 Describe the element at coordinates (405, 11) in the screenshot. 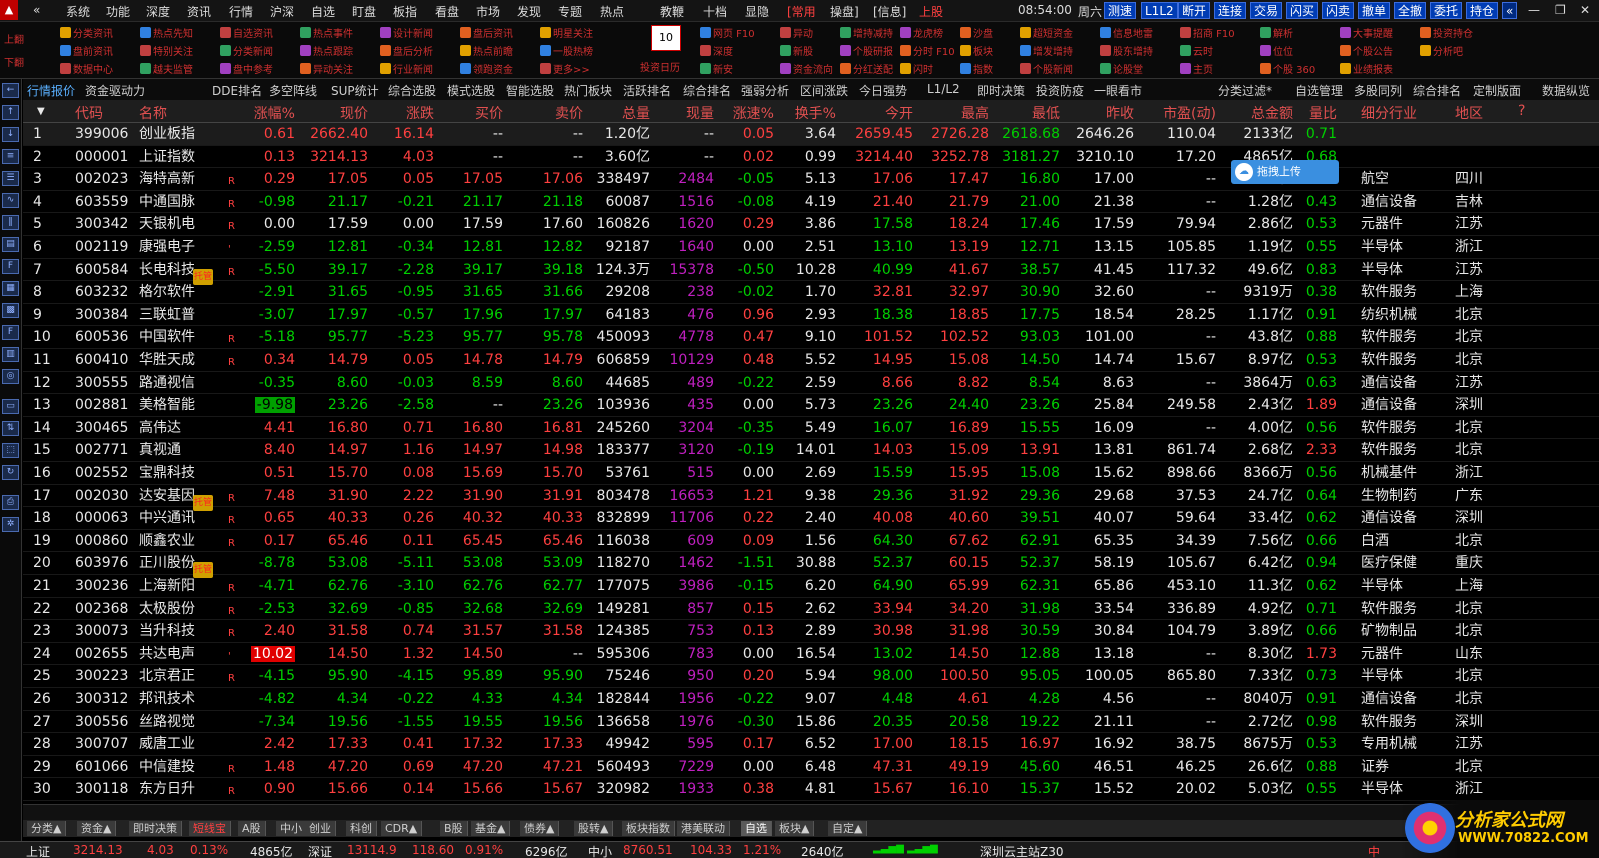

I see `menu-sector-index: 板指` at that location.